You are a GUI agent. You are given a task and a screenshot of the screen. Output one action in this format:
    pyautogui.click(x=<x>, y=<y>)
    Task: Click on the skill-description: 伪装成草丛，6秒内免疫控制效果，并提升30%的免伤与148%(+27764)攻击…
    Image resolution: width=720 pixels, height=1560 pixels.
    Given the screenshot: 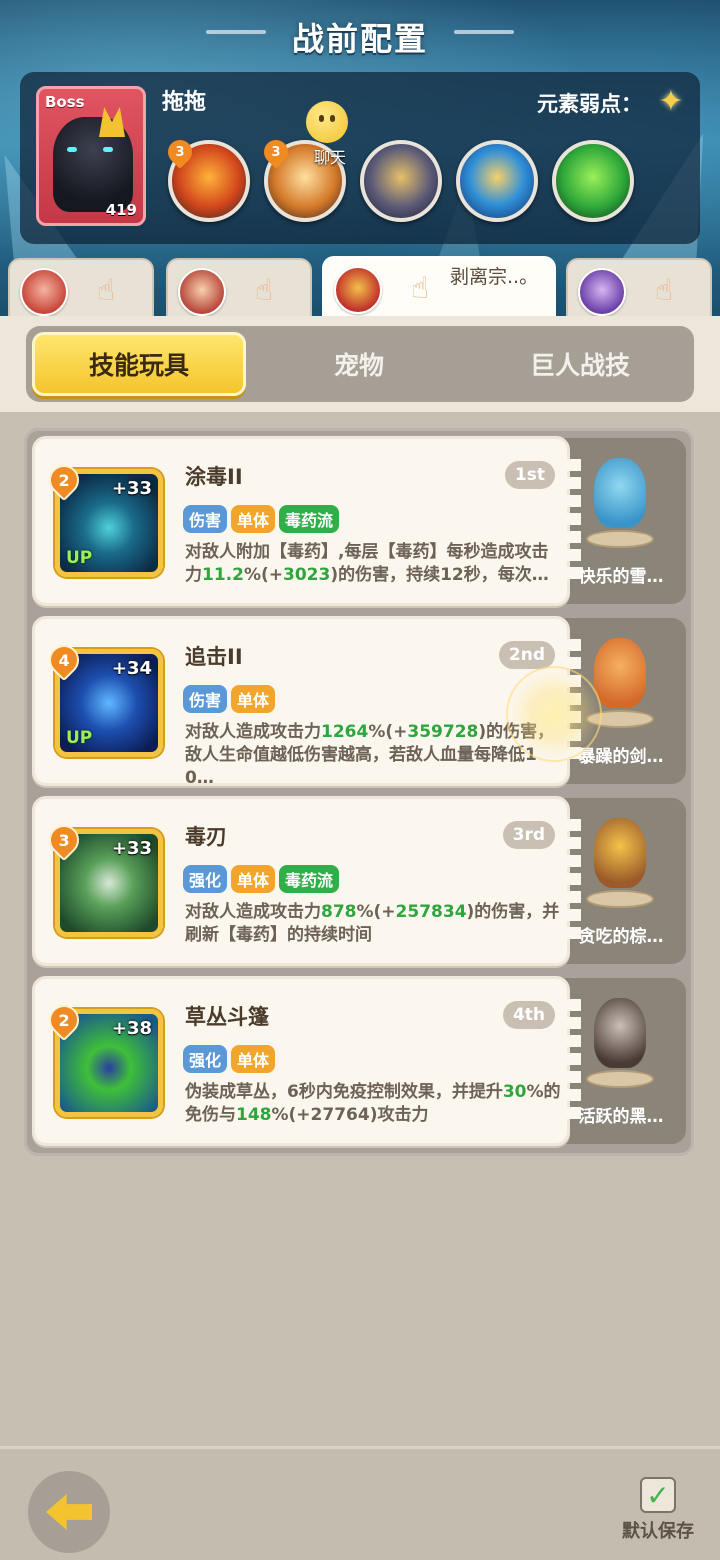 What is the action you would take?
    pyautogui.click(x=373, y=1103)
    